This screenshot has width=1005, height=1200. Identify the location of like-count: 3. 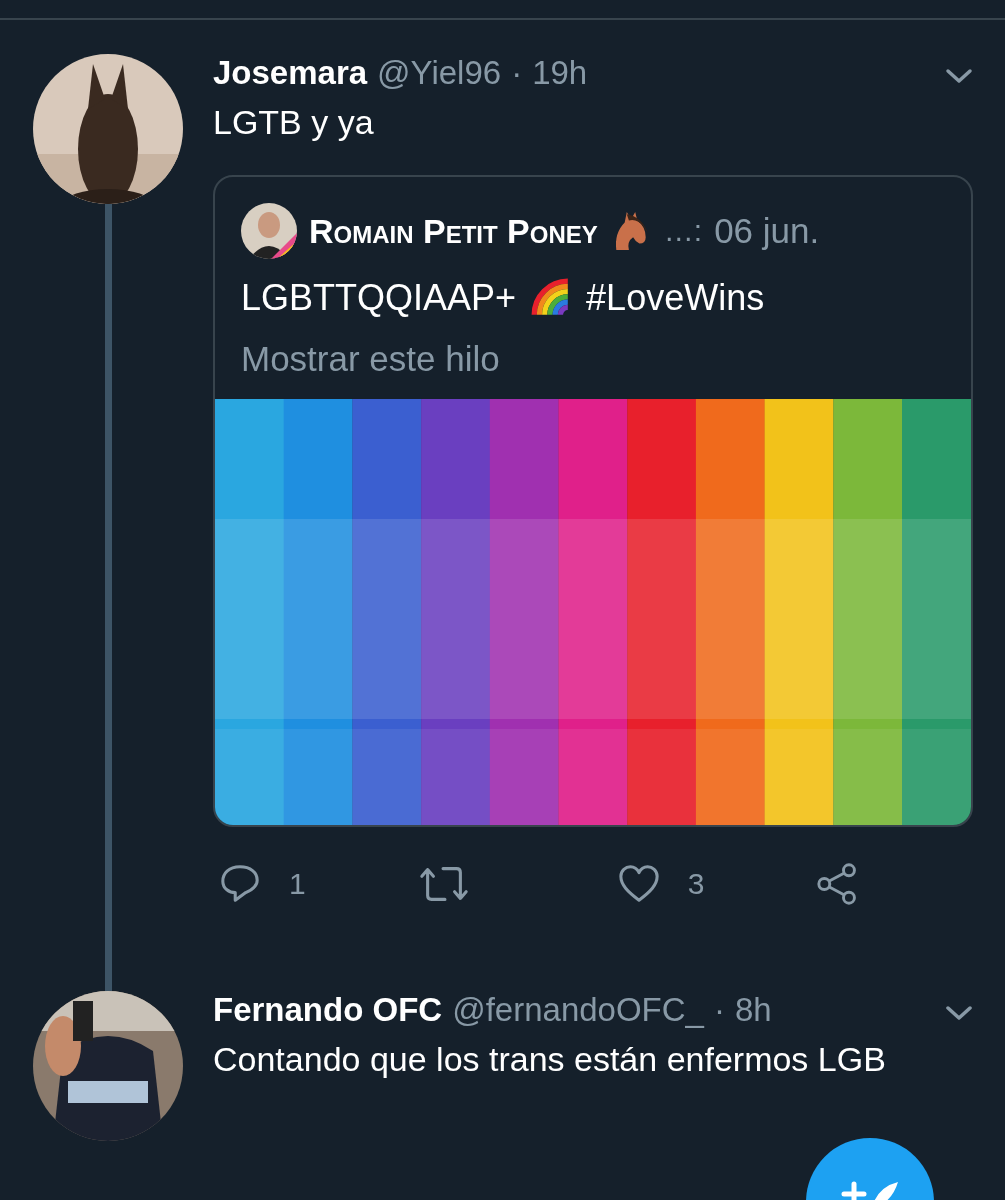
(696, 884).